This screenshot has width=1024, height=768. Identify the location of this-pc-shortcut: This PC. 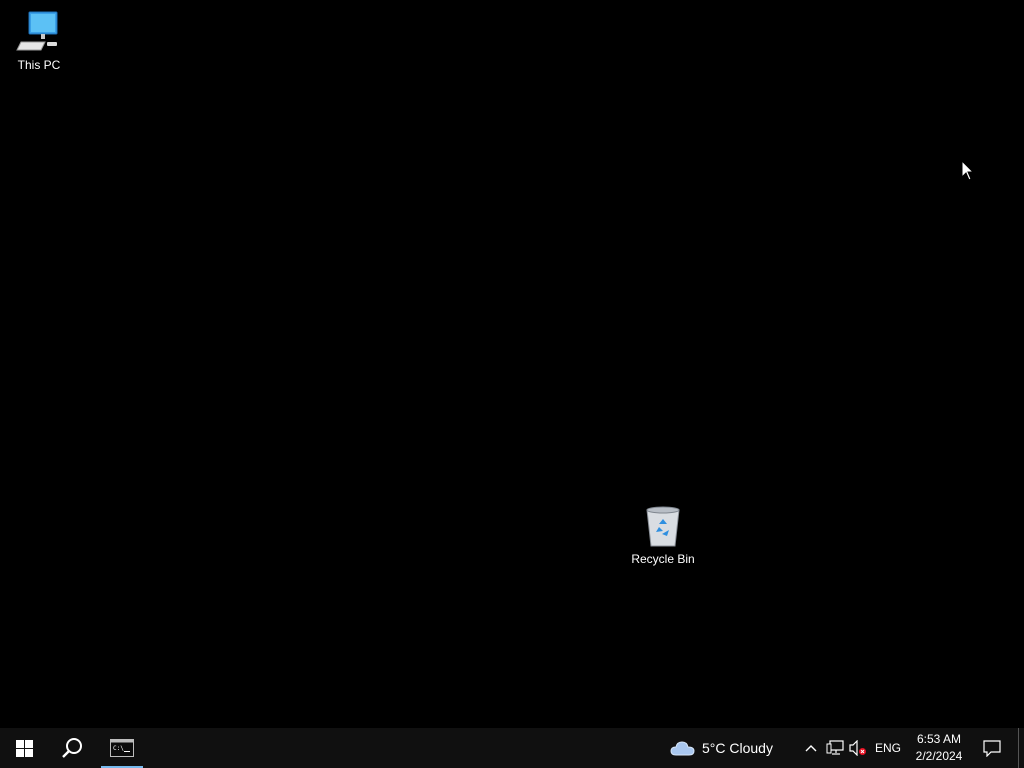
(39, 40).